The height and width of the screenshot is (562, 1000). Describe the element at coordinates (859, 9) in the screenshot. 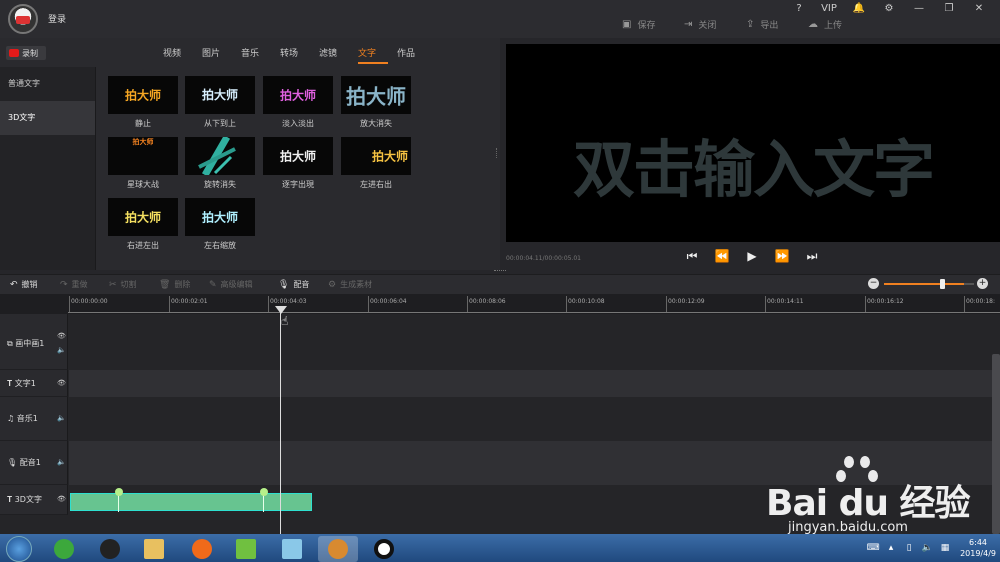

I see `bell-icon: 🔔` at that location.